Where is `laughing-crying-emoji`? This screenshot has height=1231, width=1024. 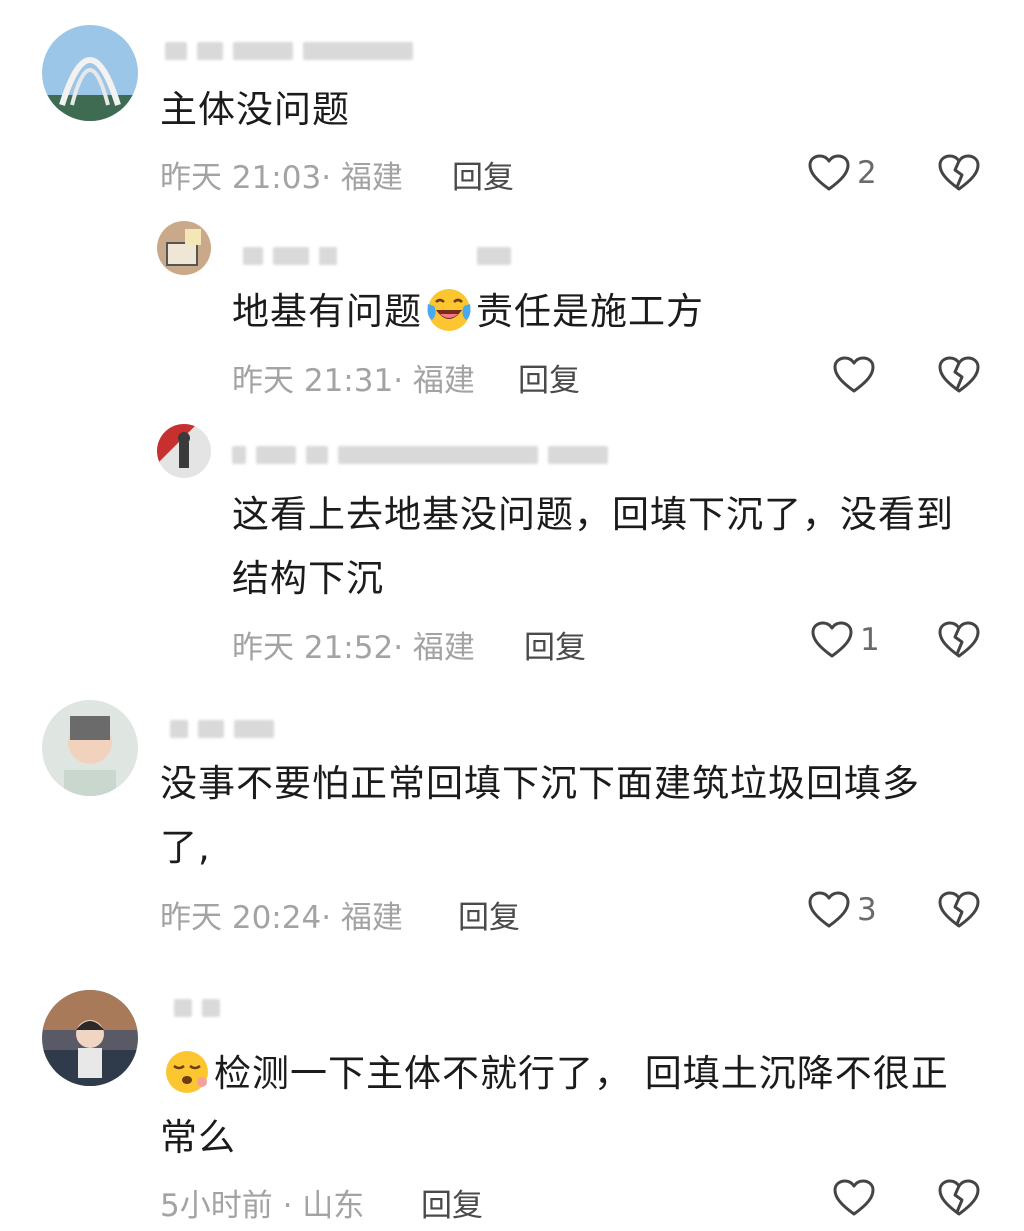 laughing-crying-emoji is located at coordinates (449, 310).